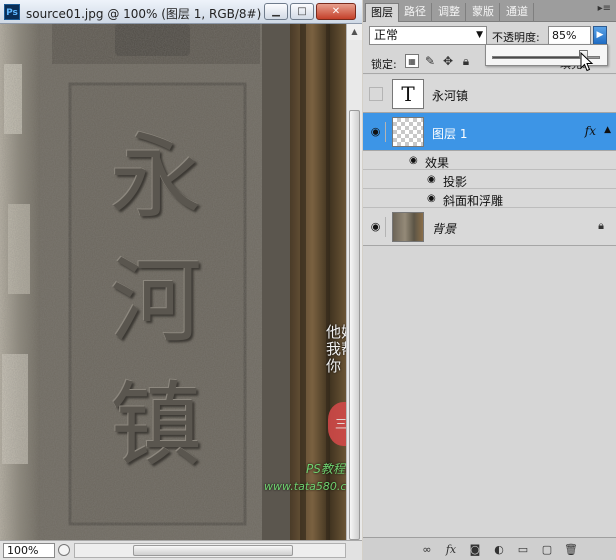 The height and width of the screenshot is (560, 616). I want to click on maximize-button: □, so click(302, 11).